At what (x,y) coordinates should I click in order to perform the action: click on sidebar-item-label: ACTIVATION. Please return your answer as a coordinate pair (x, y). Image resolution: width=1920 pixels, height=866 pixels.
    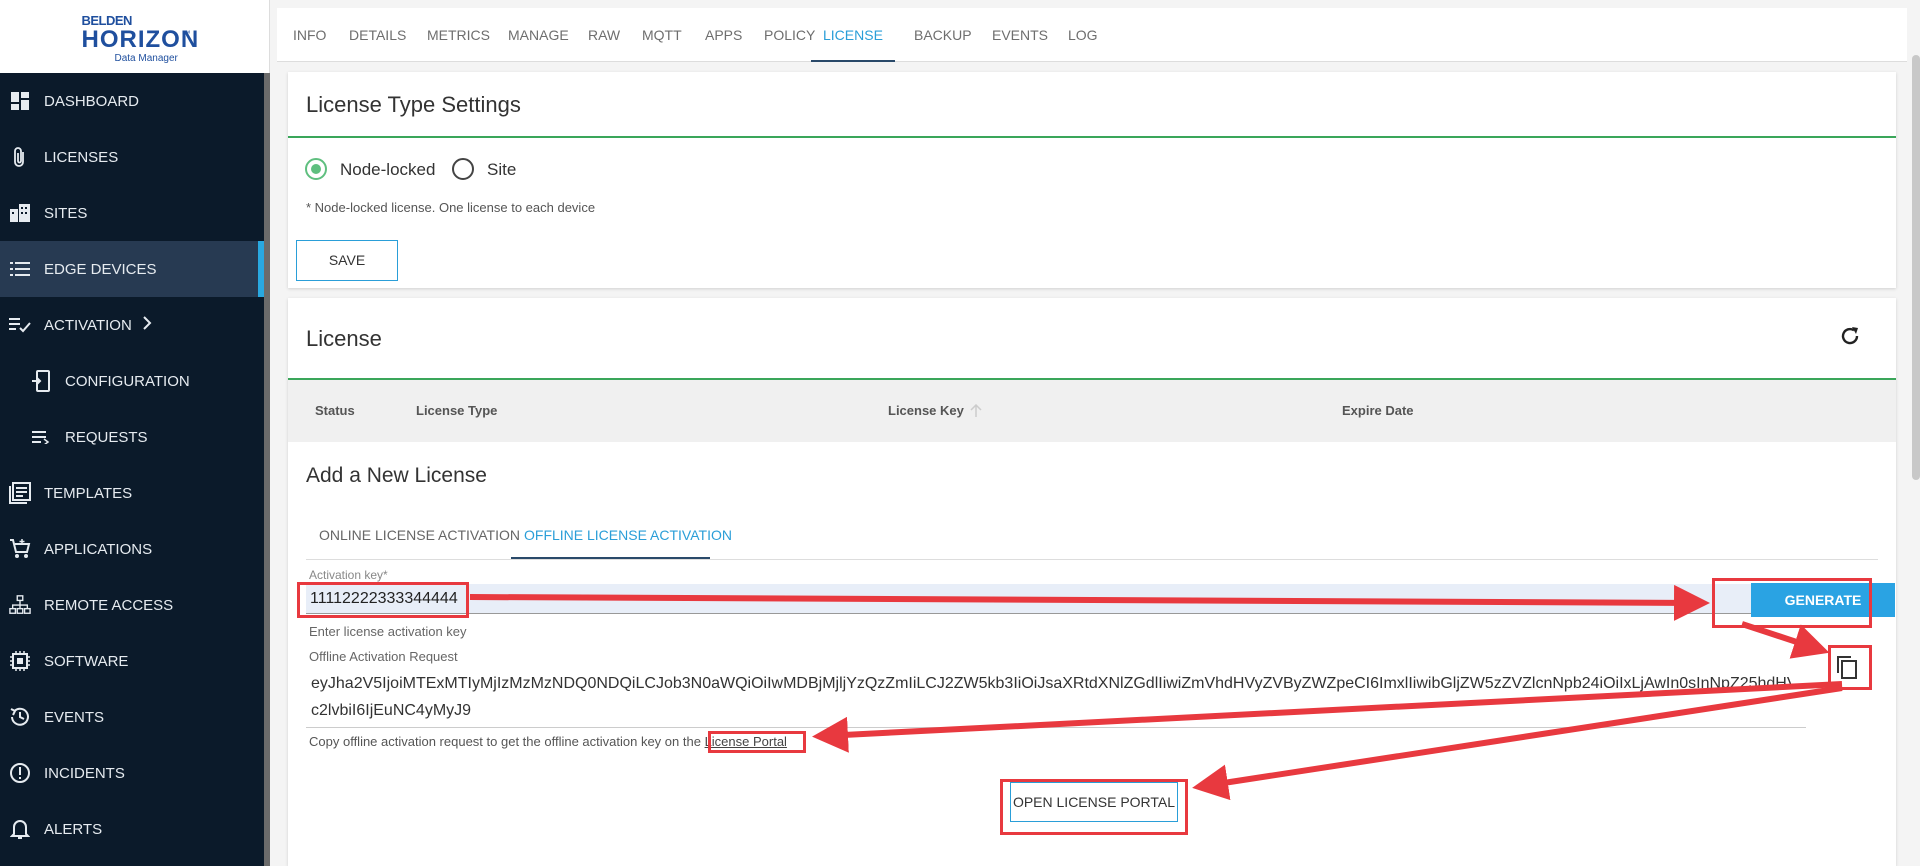
    Looking at the image, I should click on (88, 325).